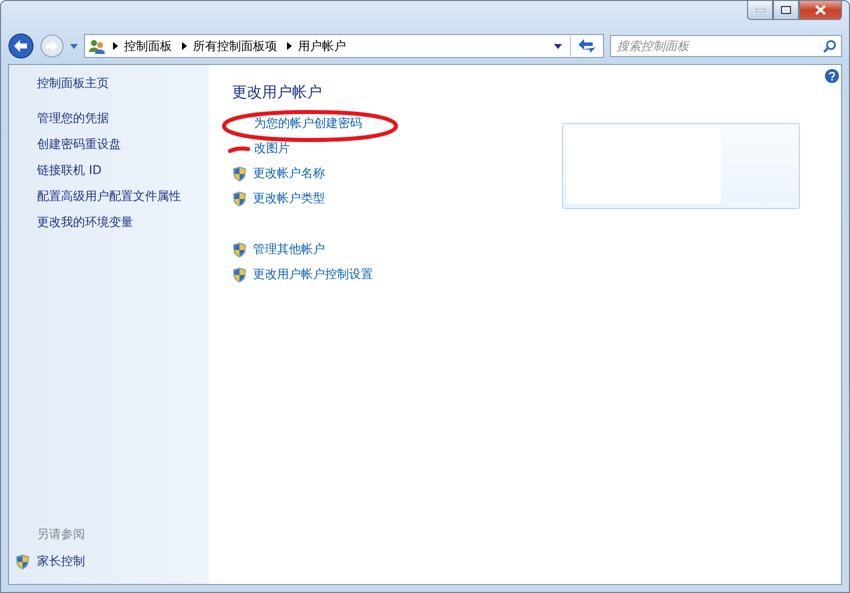 The height and width of the screenshot is (593, 850). I want to click on task-link: 管理其他帐户, so click(278, 249).